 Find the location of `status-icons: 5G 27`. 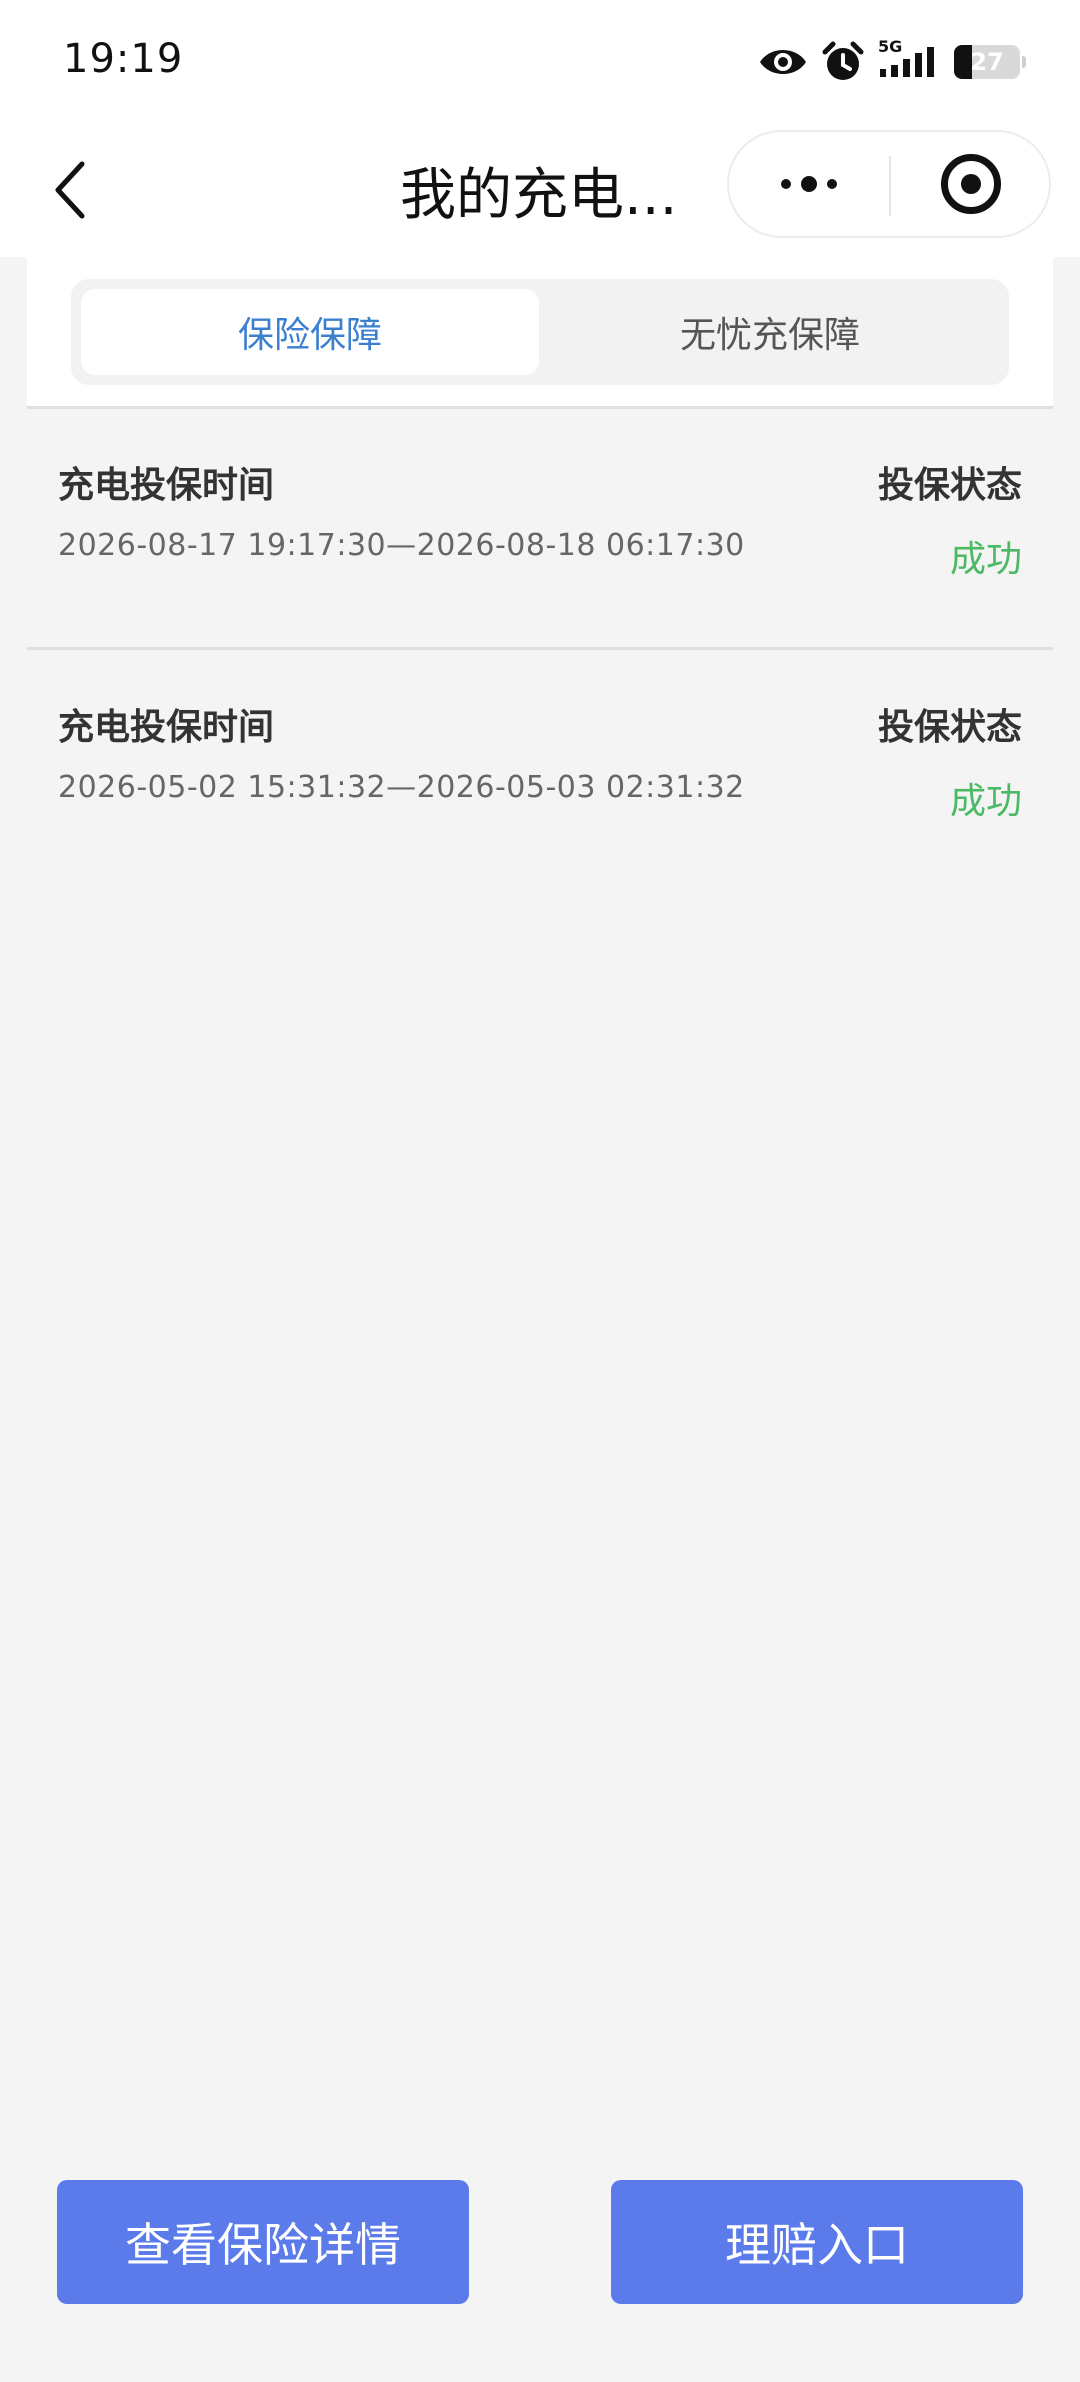

status-icons: 5G 27 is located at coordinates (892, 61).